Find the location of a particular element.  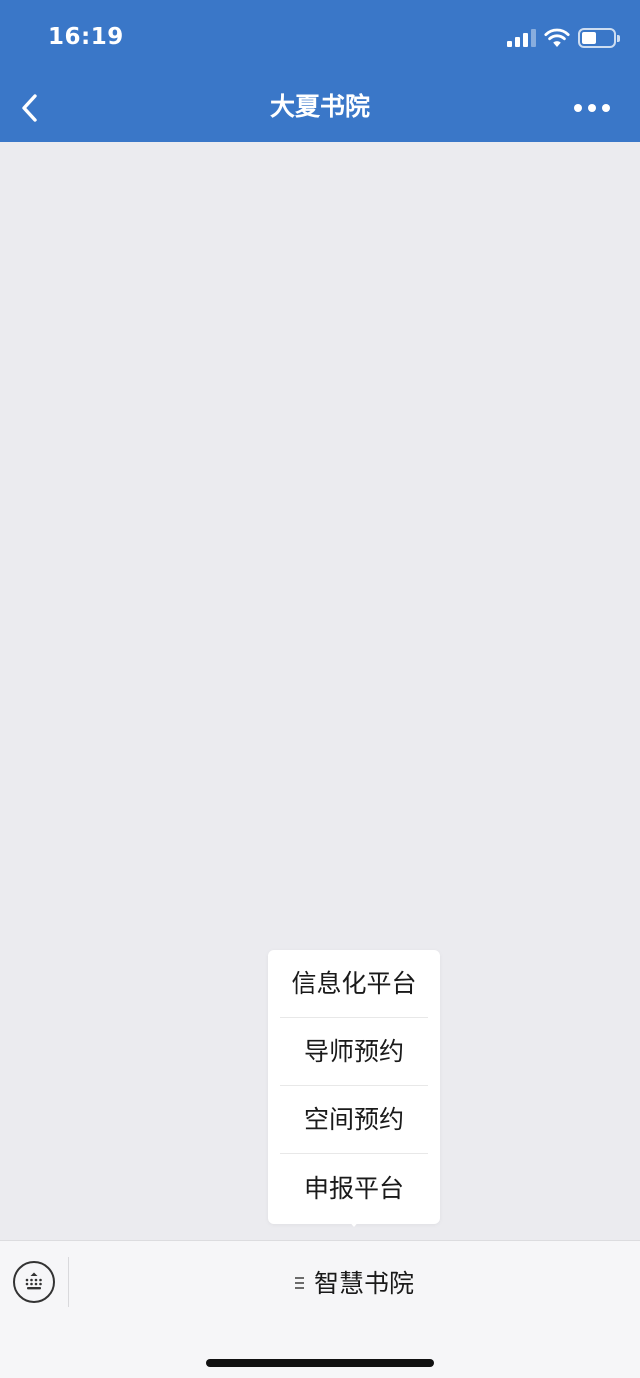

back-button is located at coordinates (31, 108).